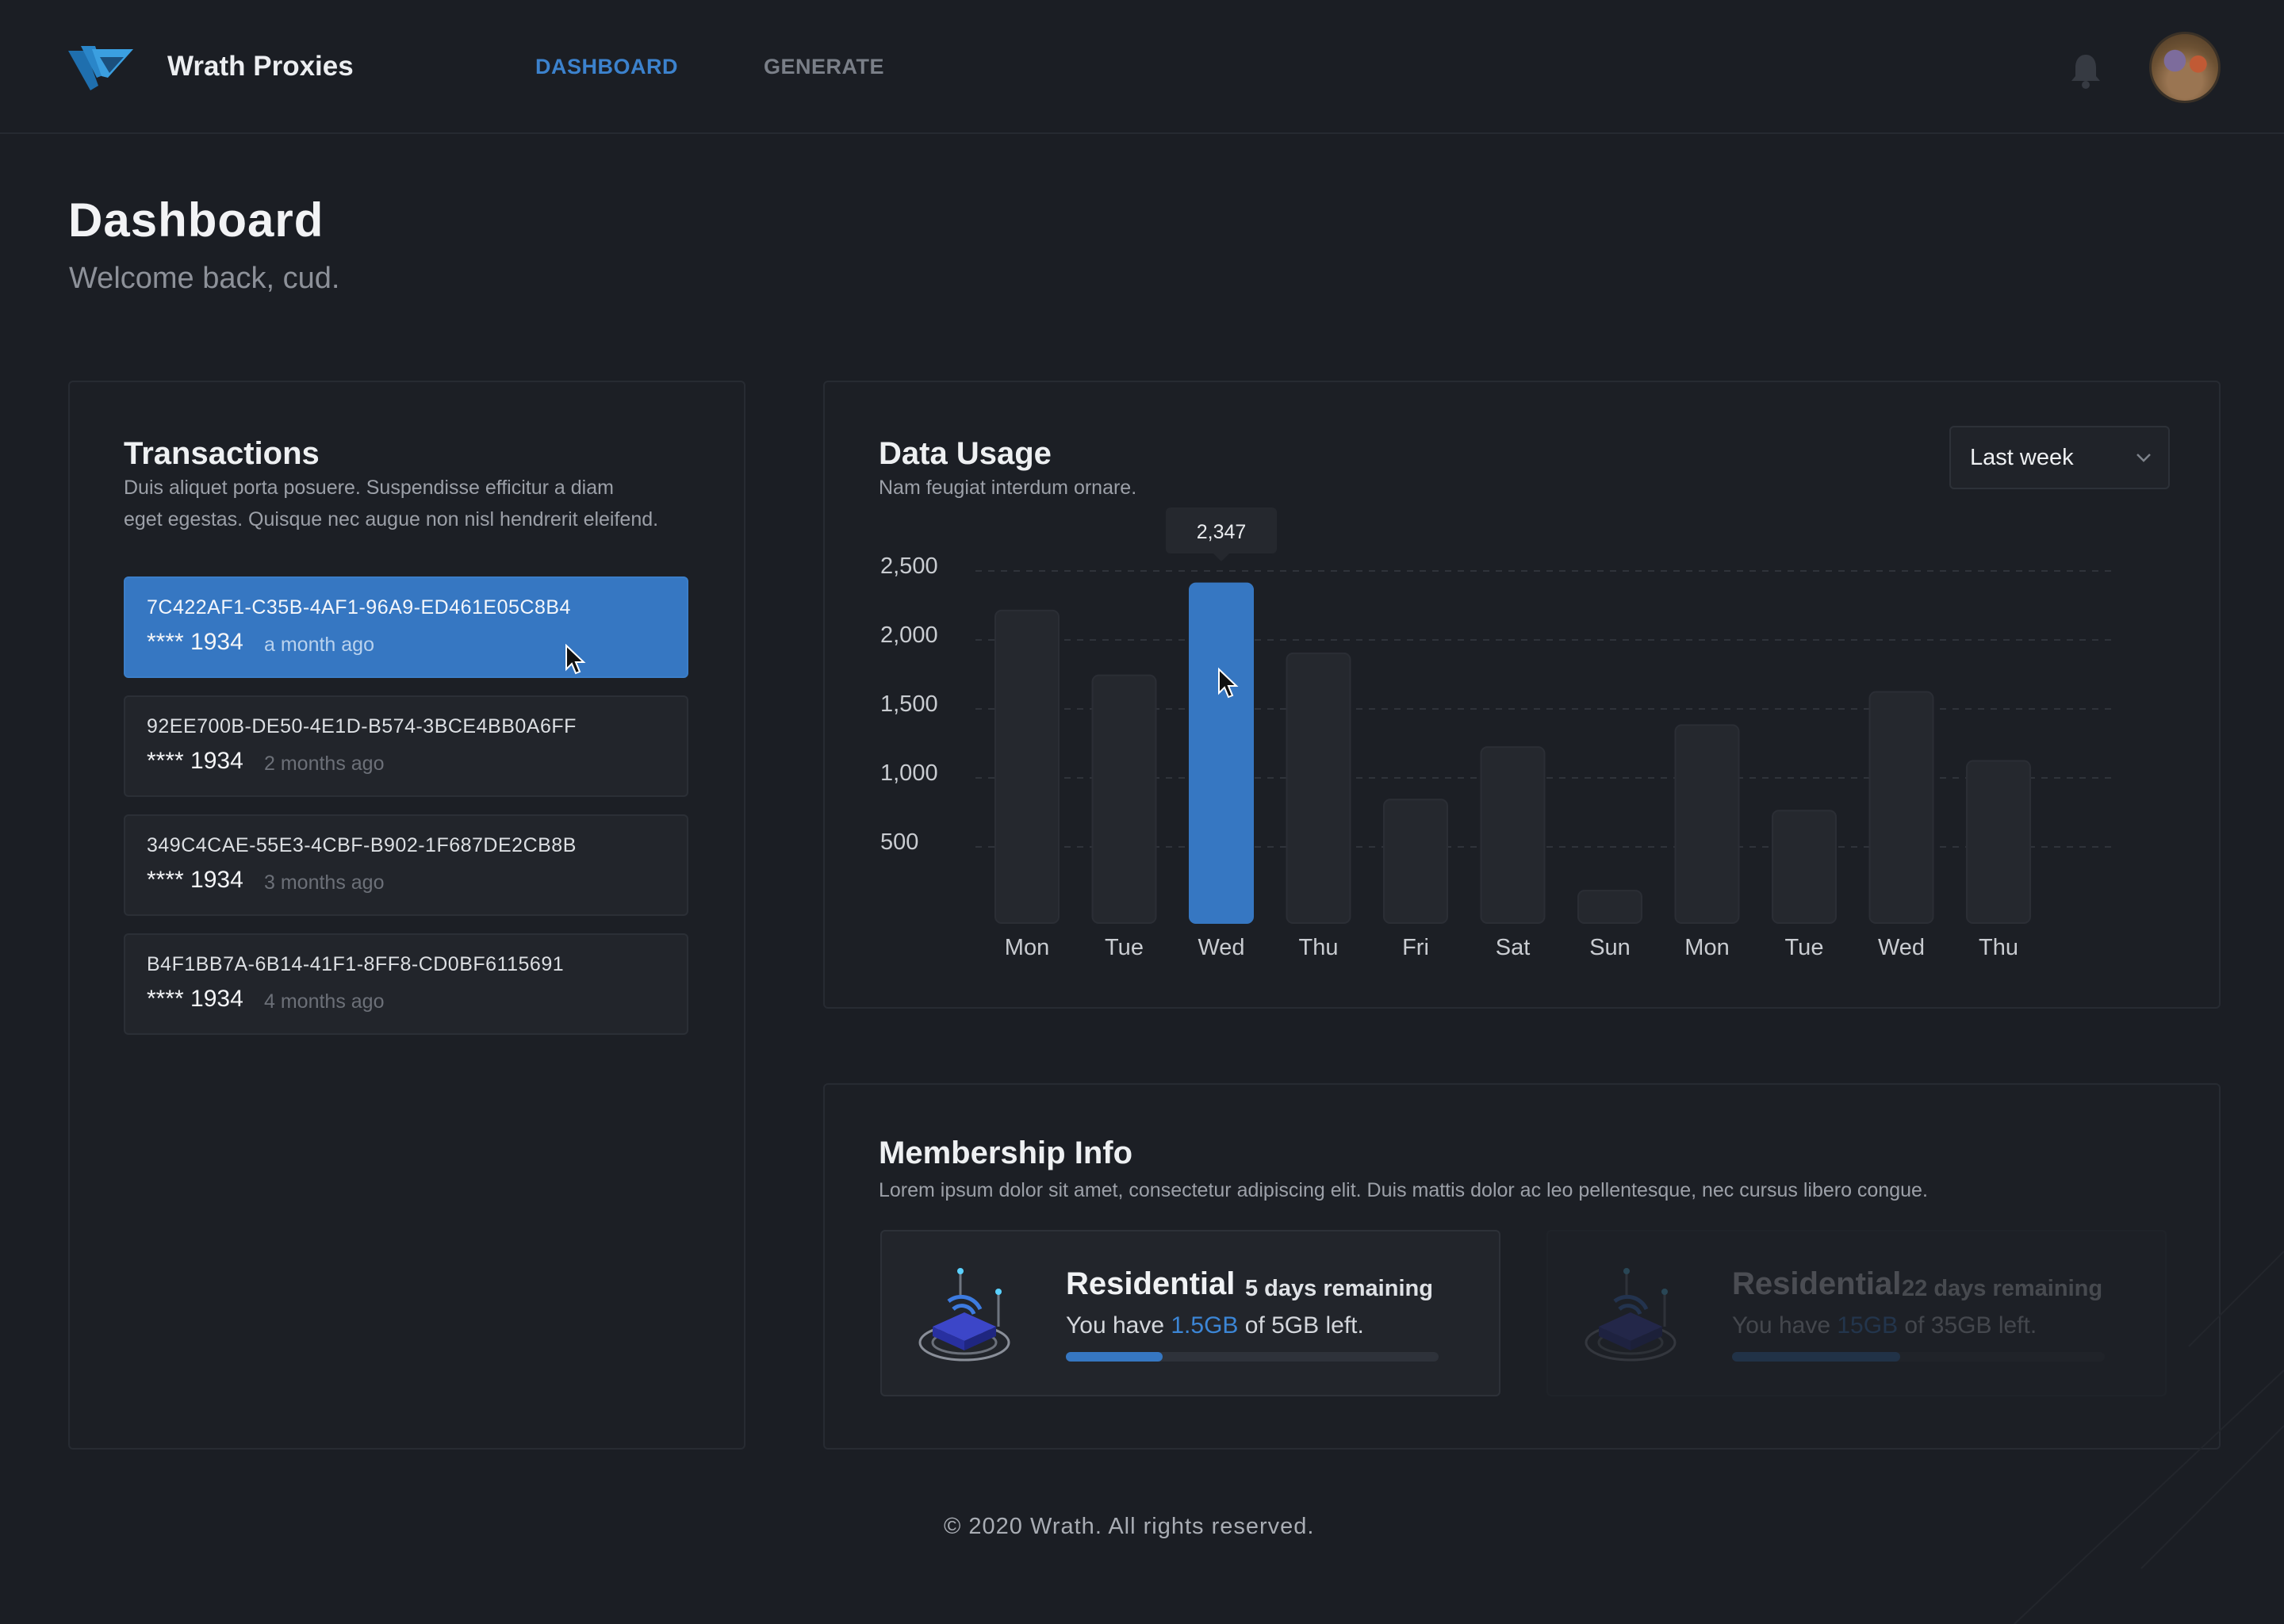 The height and width of the screenshot is (1624, 2284). What do you see at coordinates (909, 566) in the screenshot?
I see `y-axis-tick-label: 2,500` at bounding box center [909, 566].